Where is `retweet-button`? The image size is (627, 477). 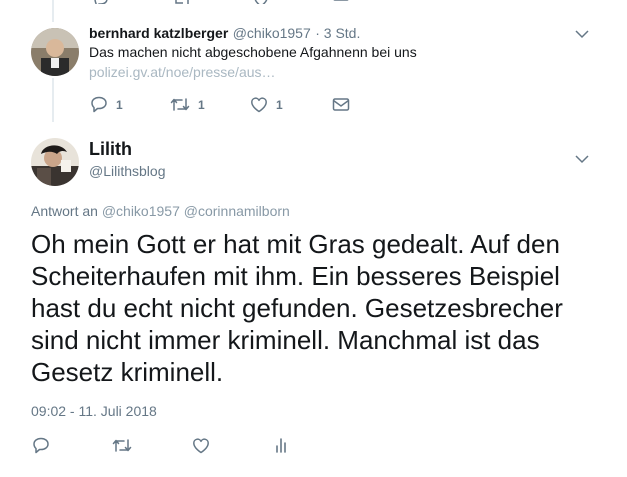
retweet-button is located at coordinates (122, 445).